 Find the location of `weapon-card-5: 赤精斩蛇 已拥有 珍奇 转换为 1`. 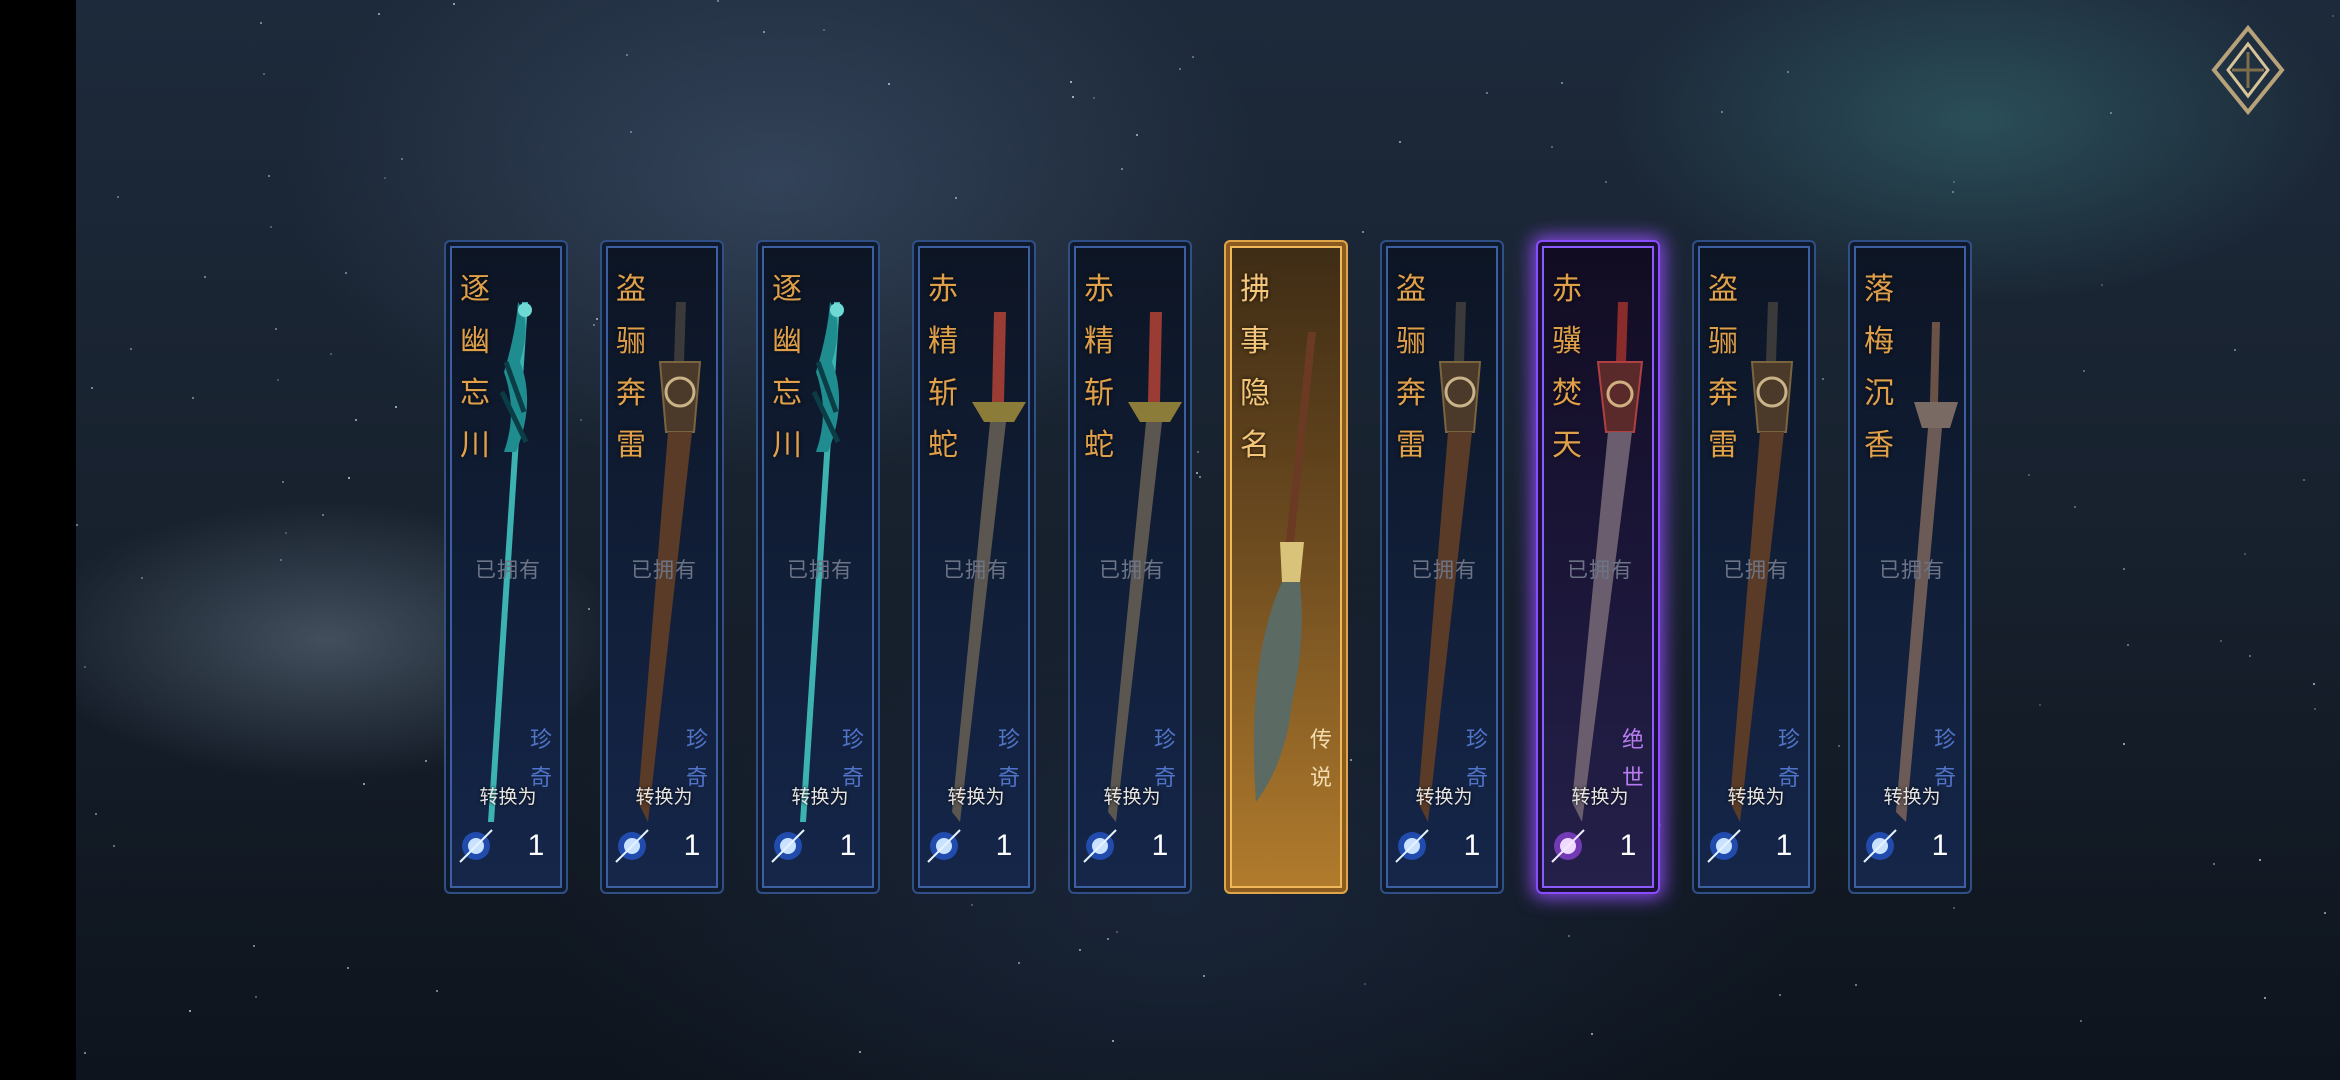

weapon-card-5: 赤精斩蛇 已拥有 珍奇 转换为 1 is located at coordinates (1130, 567).